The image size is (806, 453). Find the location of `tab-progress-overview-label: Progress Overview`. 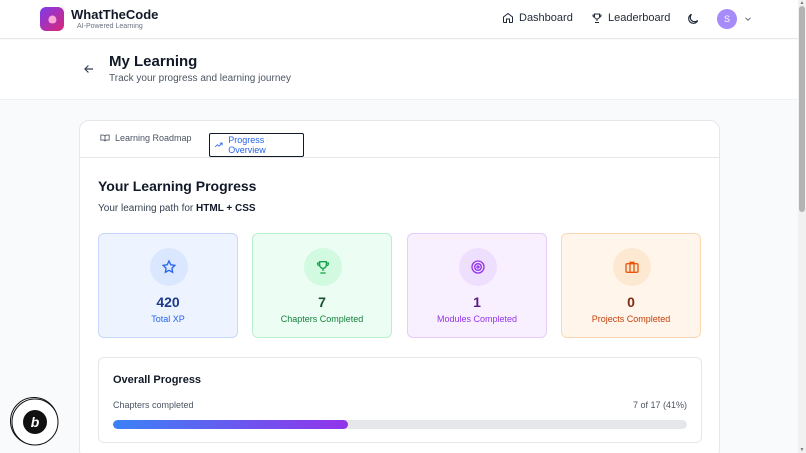

tab-progress-overview-label: Progress Overview is located at coordinates (247, 145).